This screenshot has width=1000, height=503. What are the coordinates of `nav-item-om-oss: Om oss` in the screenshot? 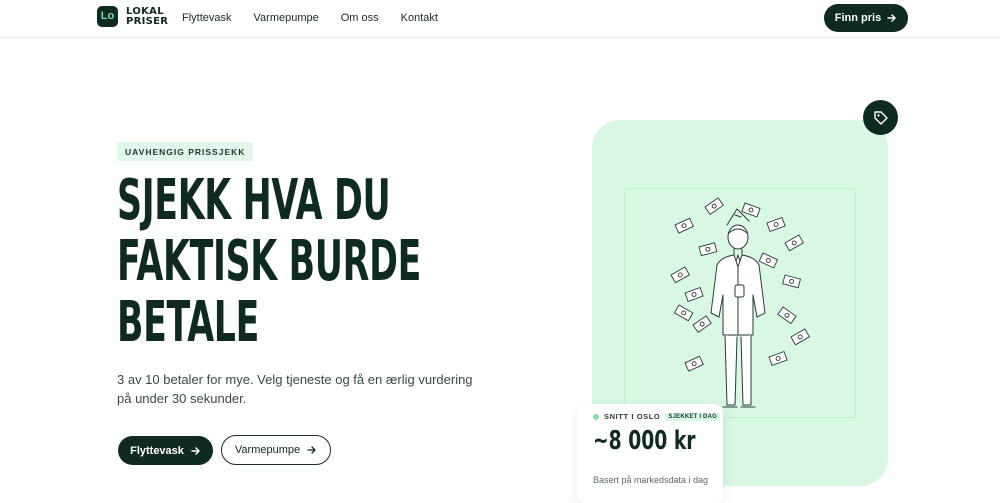 It's located at (360, 18).